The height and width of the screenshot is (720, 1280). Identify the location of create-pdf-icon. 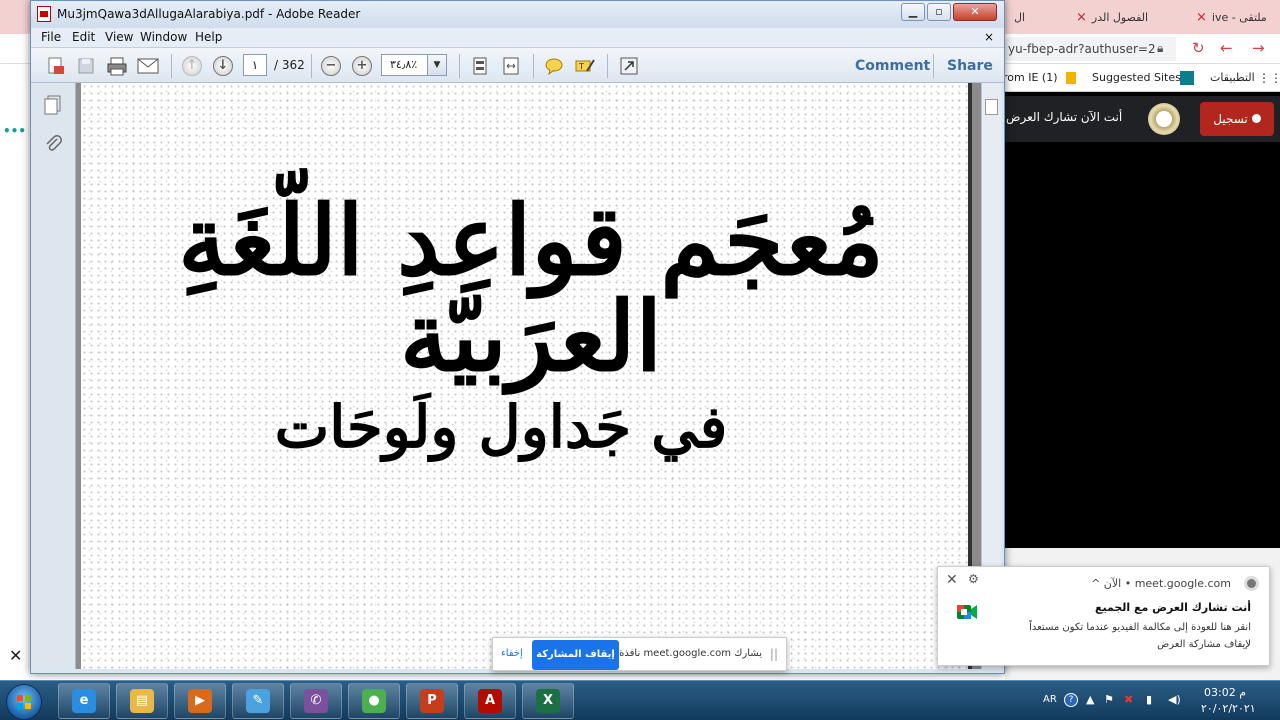
(56, 66).